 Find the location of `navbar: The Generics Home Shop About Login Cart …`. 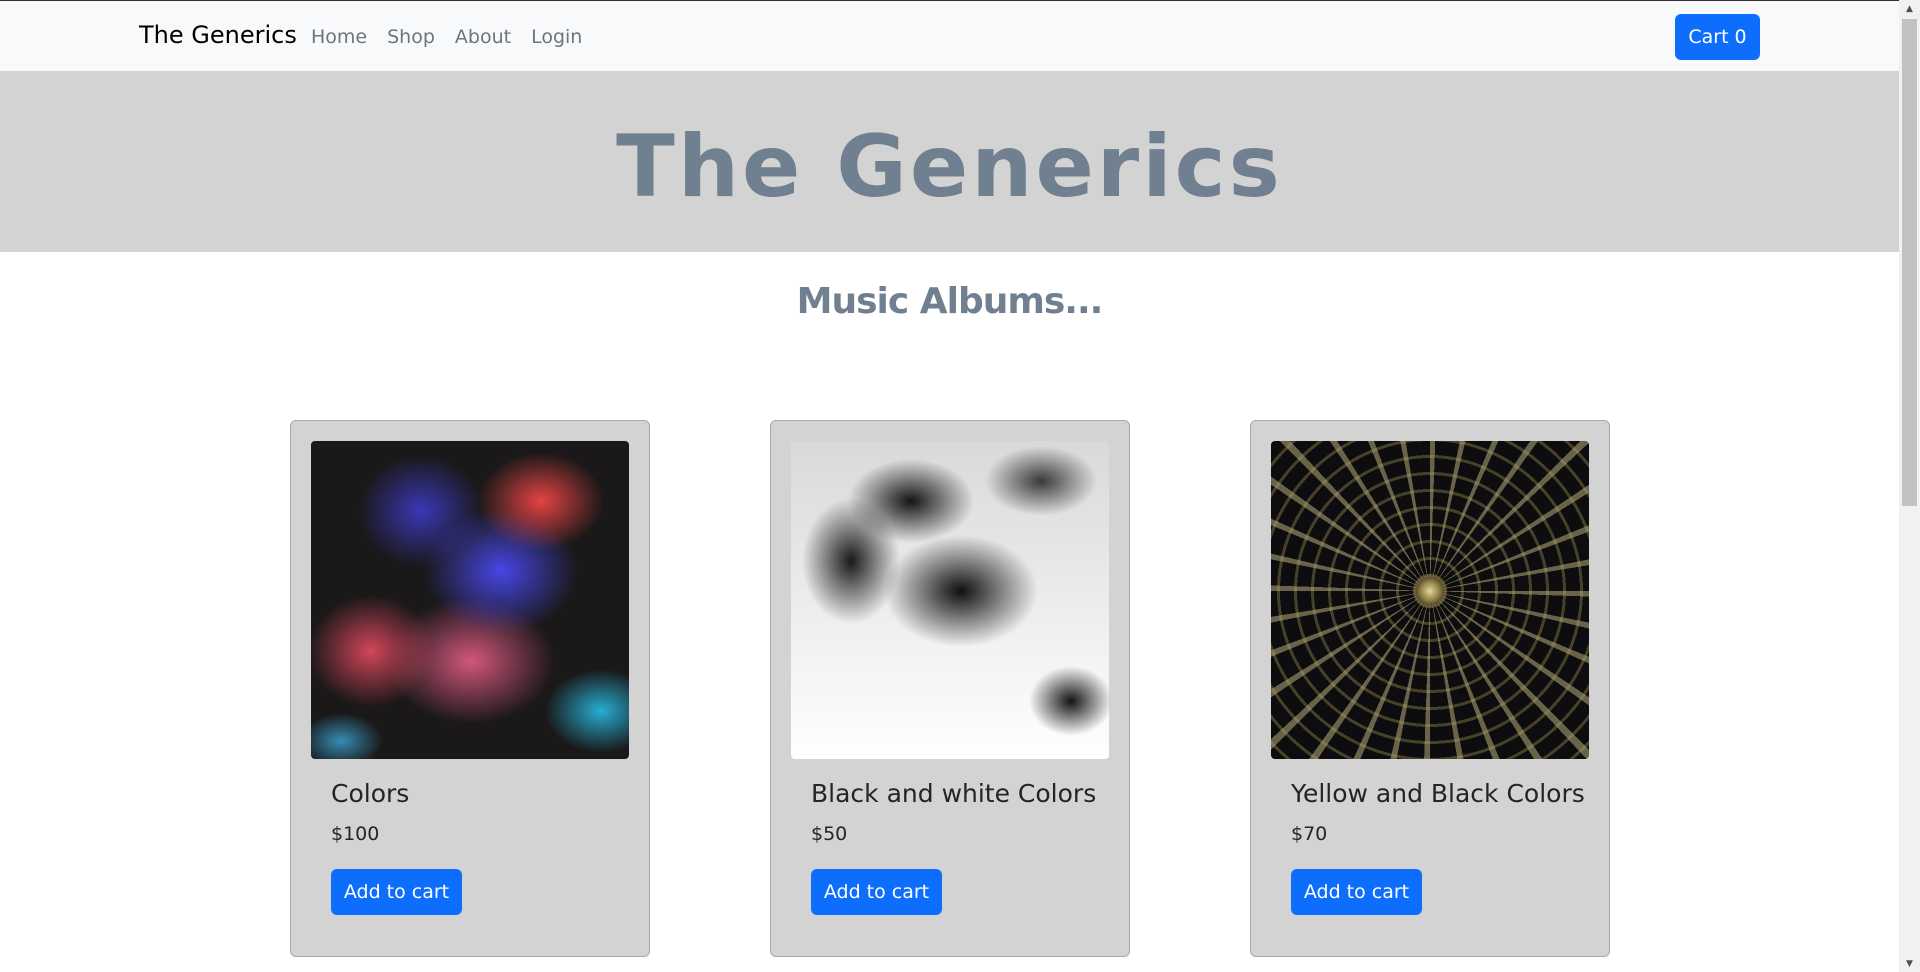

navbar: The Generics Home Shop About Login Cart … is located at coordinates (949, 36).